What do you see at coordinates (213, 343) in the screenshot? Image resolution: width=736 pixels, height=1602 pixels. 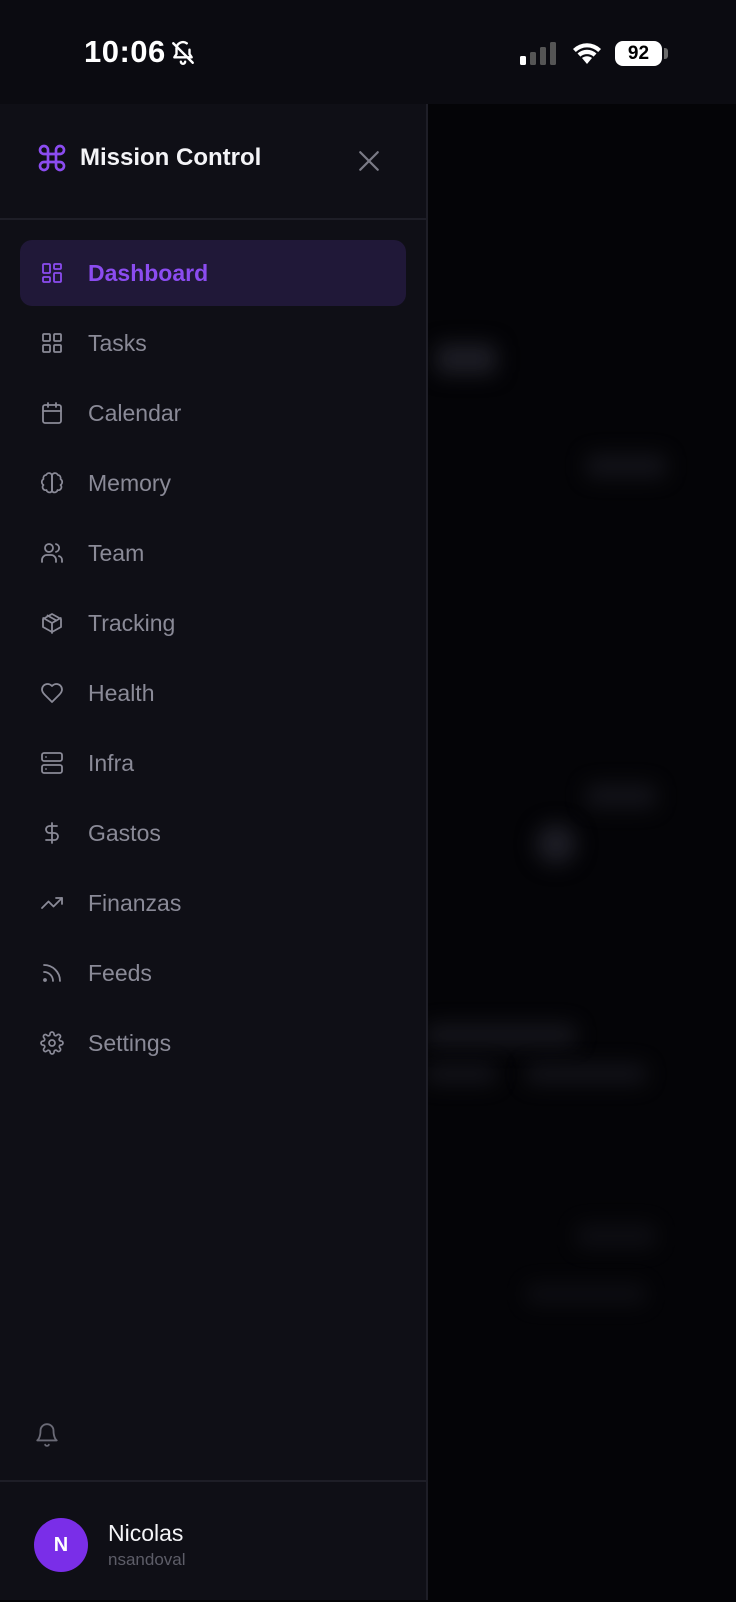 I see `sidebar-item-tasks: Tasks` at bounding box center [213, 343].